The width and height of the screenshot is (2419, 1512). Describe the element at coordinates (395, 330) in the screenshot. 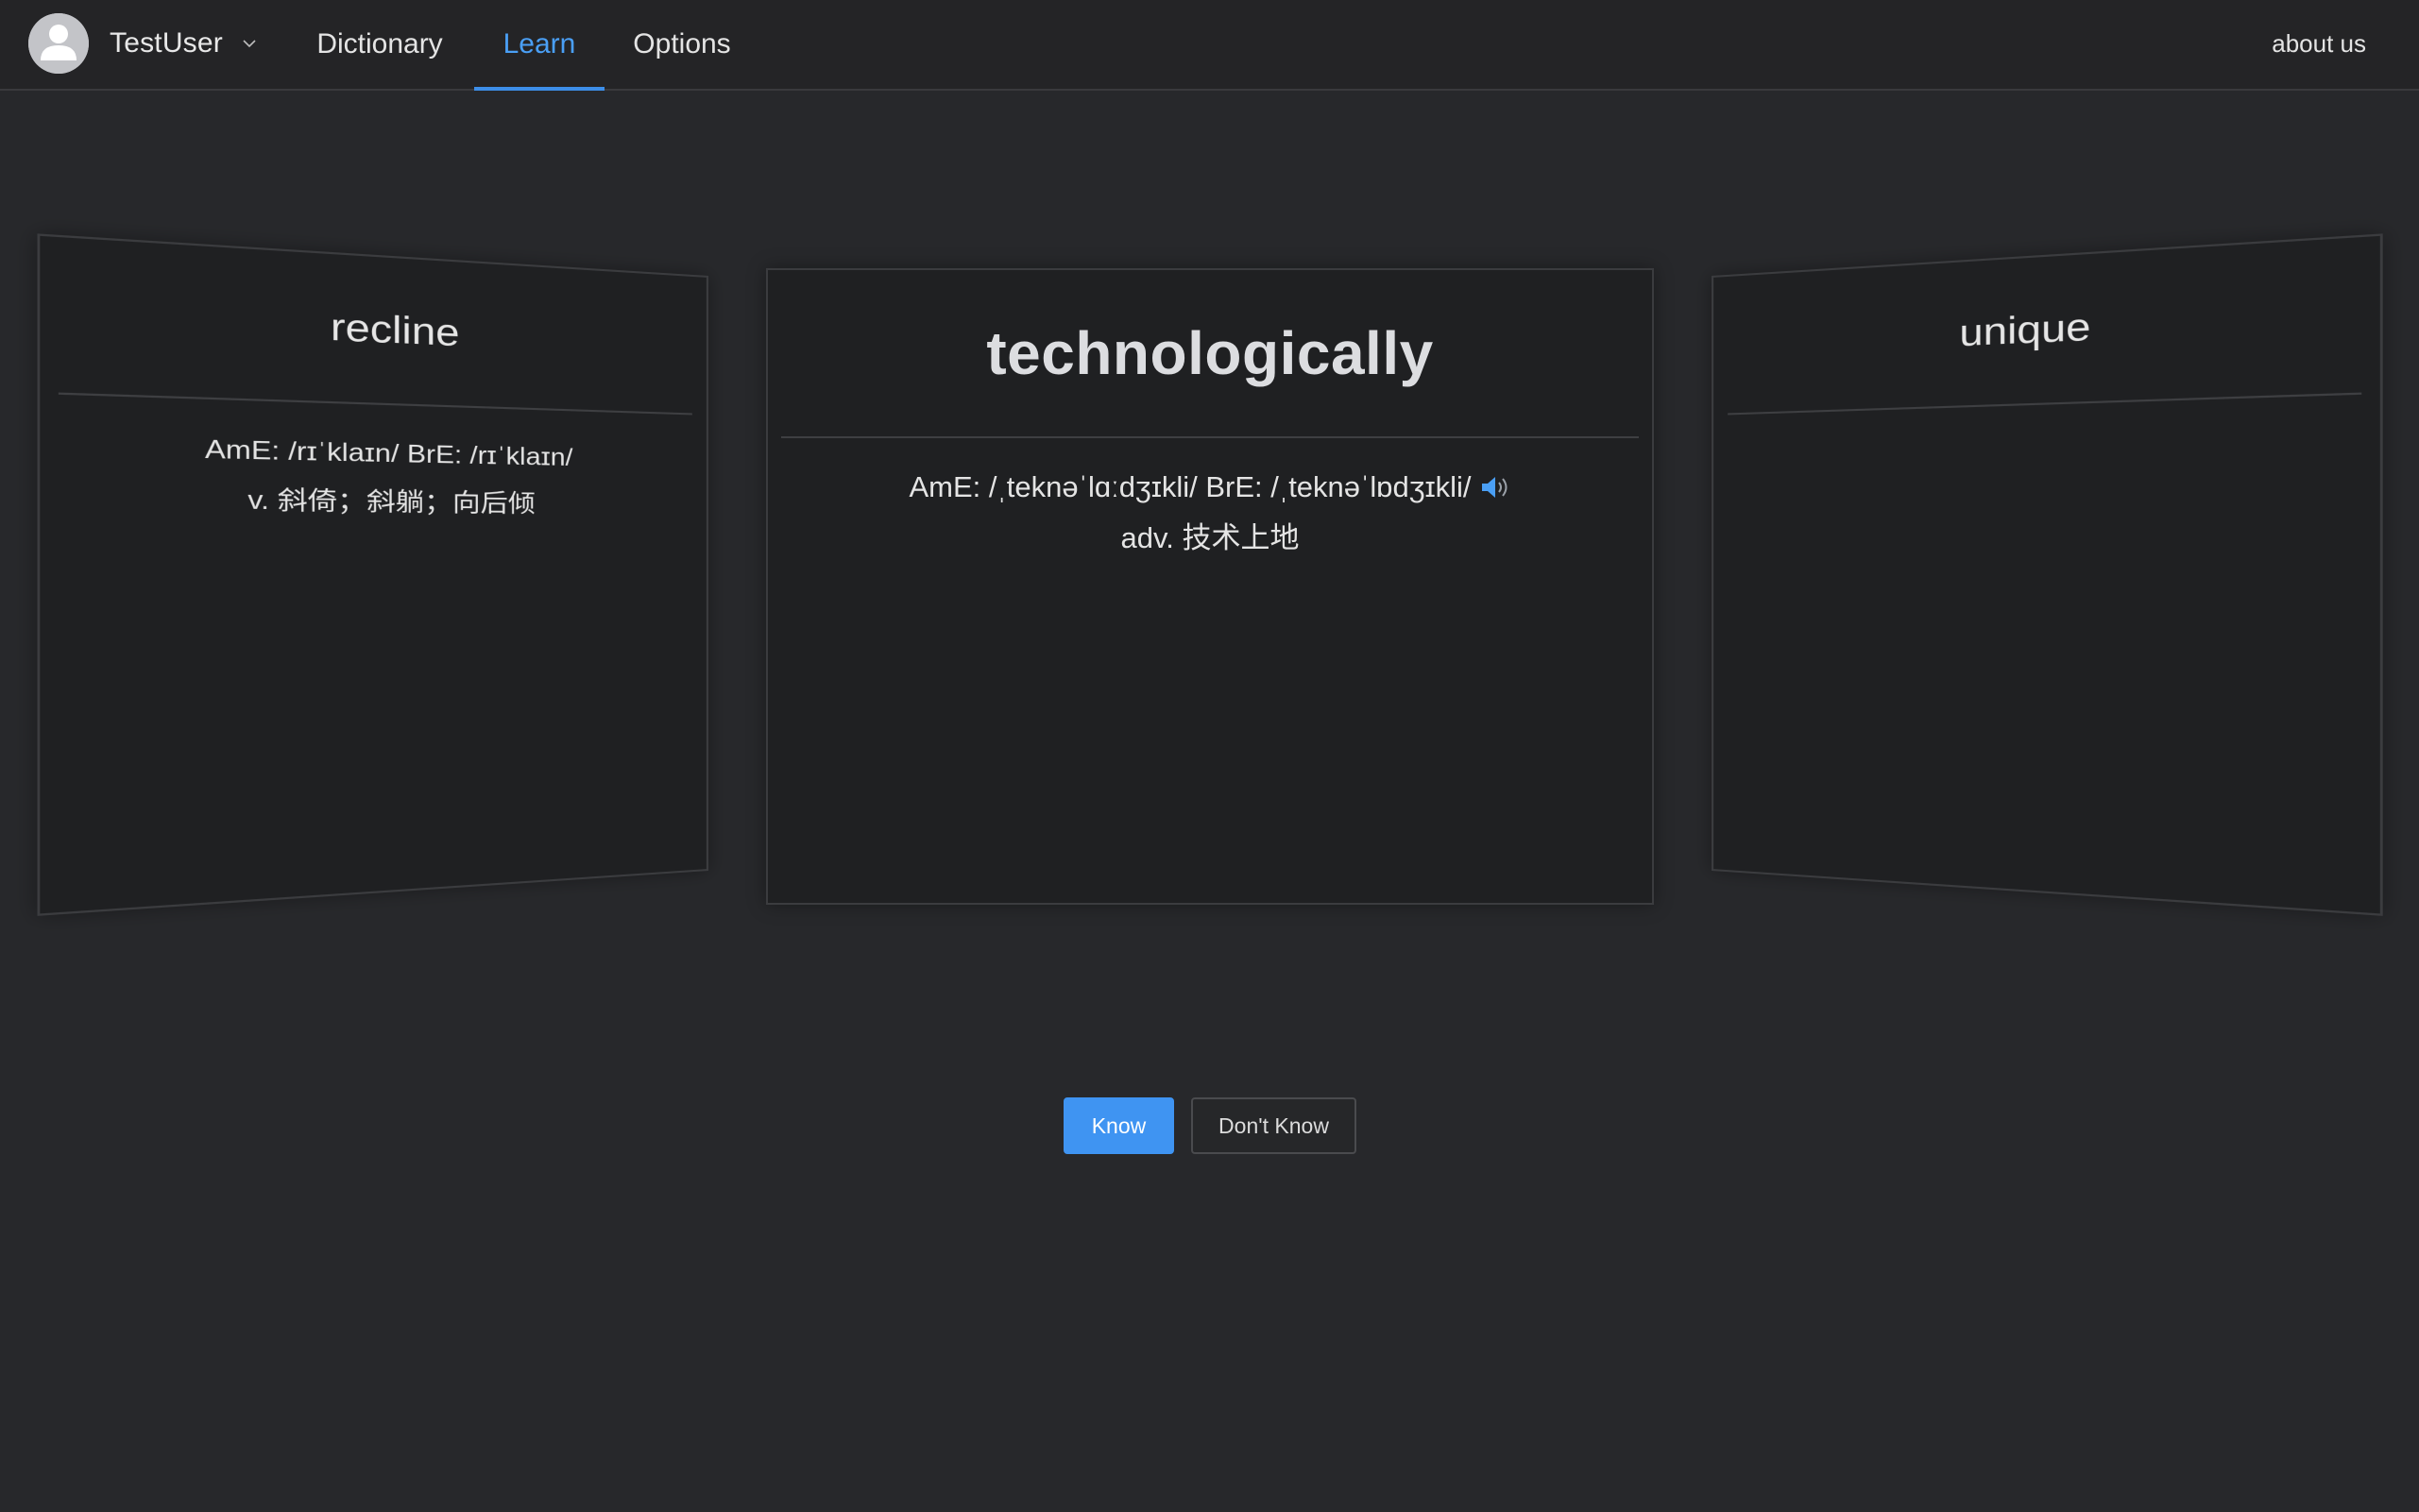

I see `card-word: recline` at that location.